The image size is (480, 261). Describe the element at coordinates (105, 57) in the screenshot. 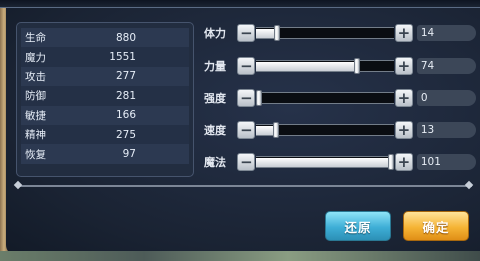

I see `stat-row-mp: 魔力 1551` at that location.